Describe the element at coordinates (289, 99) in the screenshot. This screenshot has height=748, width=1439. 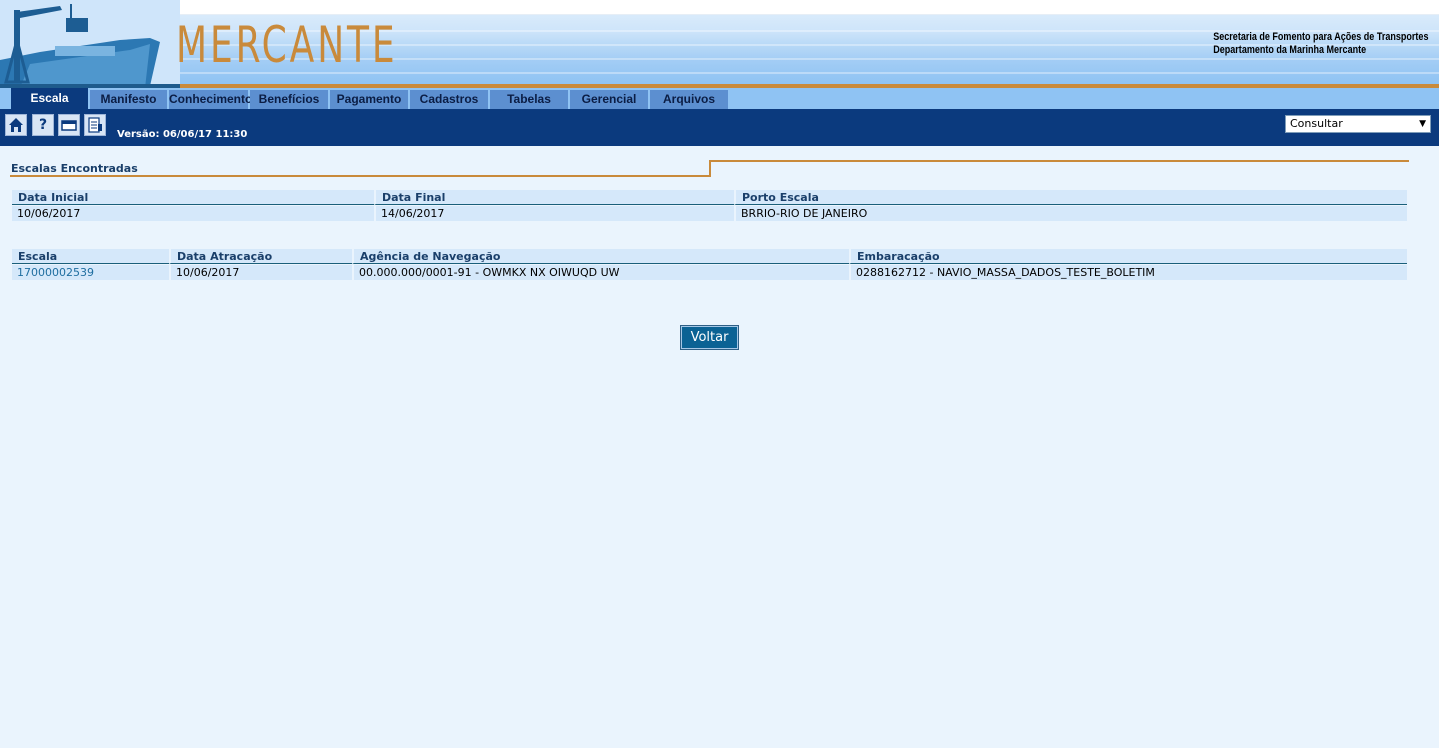
I see `tab-beneficios: Benefícios` at that location.